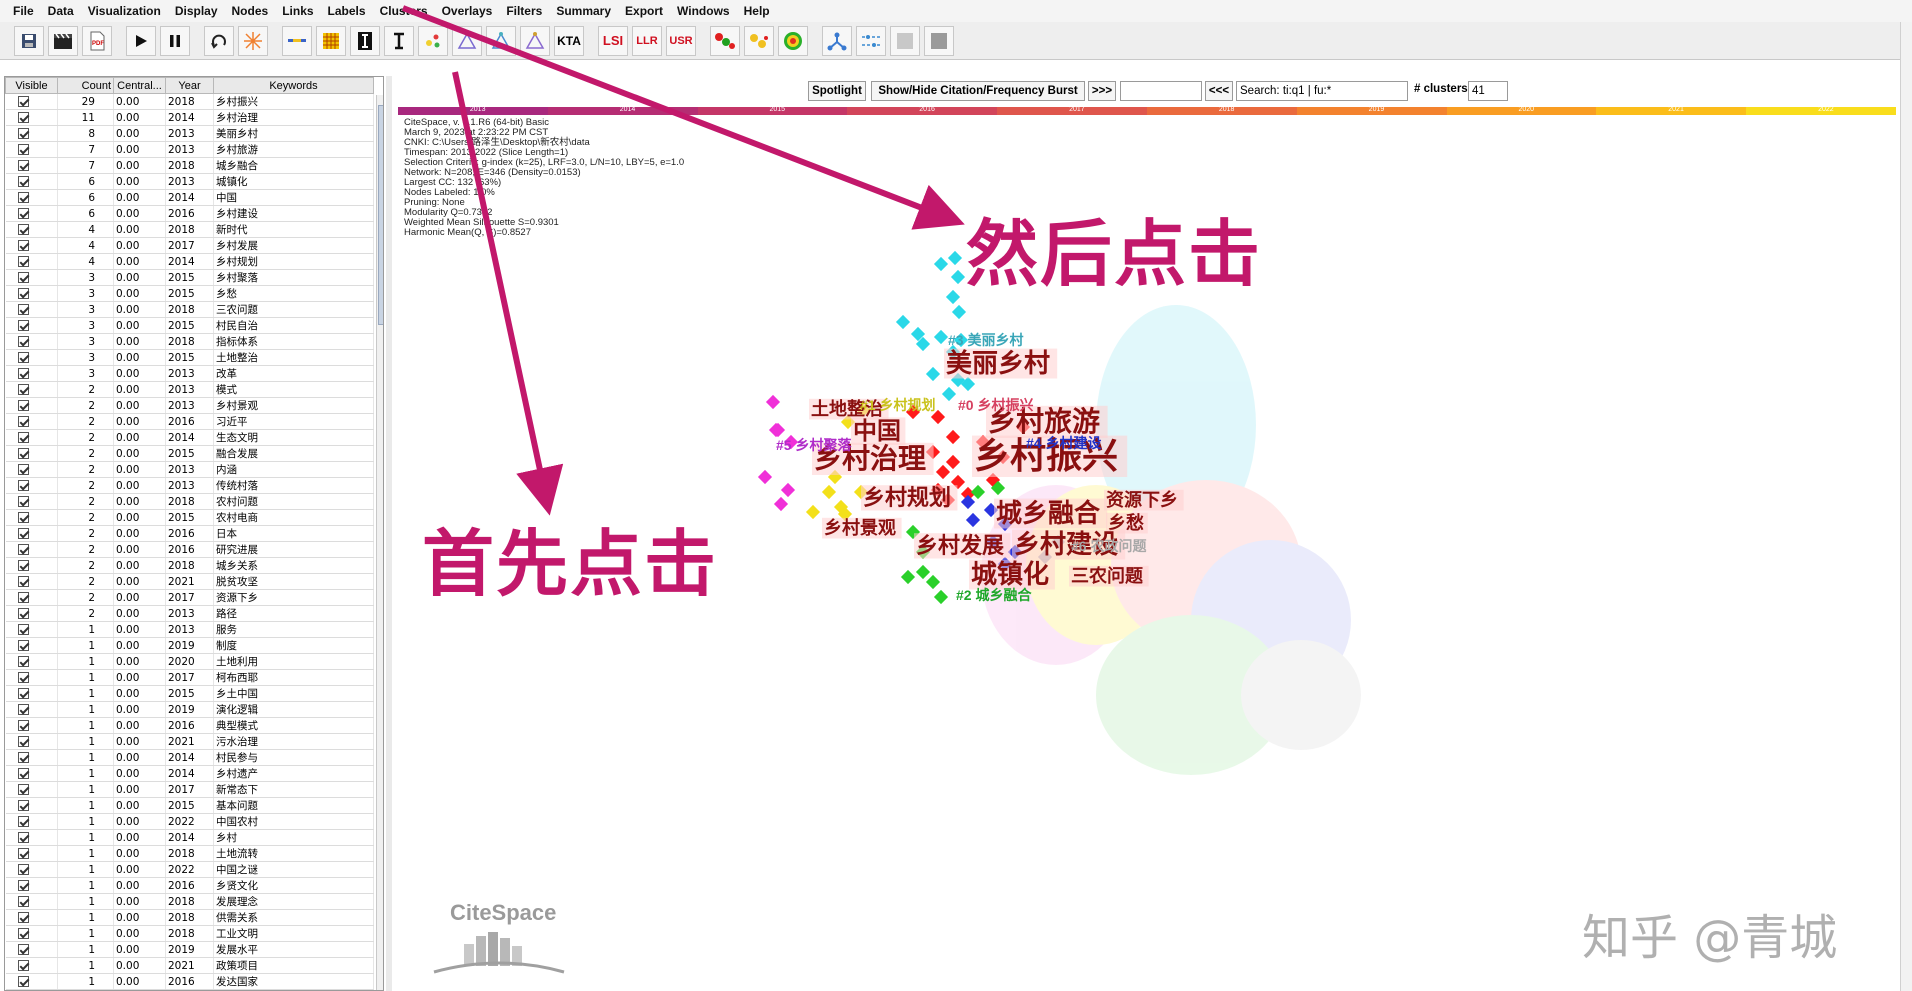 The height and width of the screenshot is (991, 1912). Describe the element at coordinates (189, 149) in the screenshot. I see `table-row: 7 0.00 2013 乡村旅游` at that location.